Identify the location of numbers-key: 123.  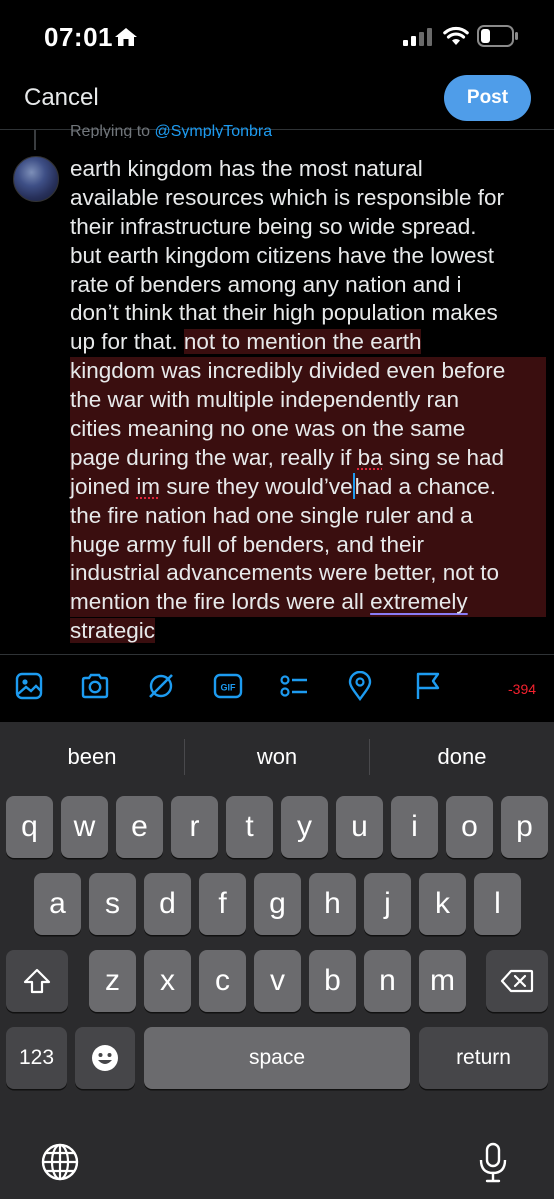
(36, 1058).